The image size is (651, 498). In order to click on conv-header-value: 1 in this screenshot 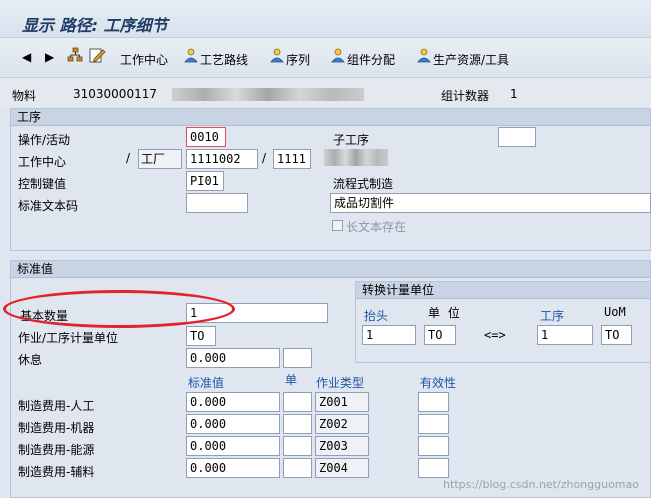, I will do `click(389, 335)`.